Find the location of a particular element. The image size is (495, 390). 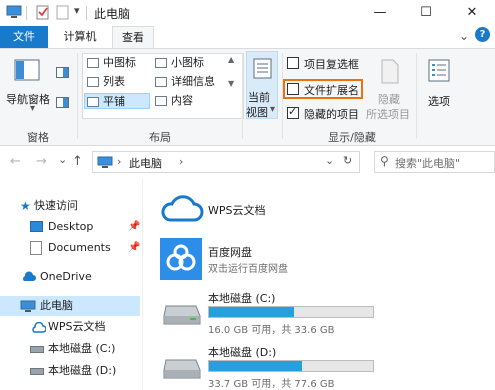

tile-subtitle: 16.0 GB 可用，共 33.6 GB is located at coordinates (271, 330).